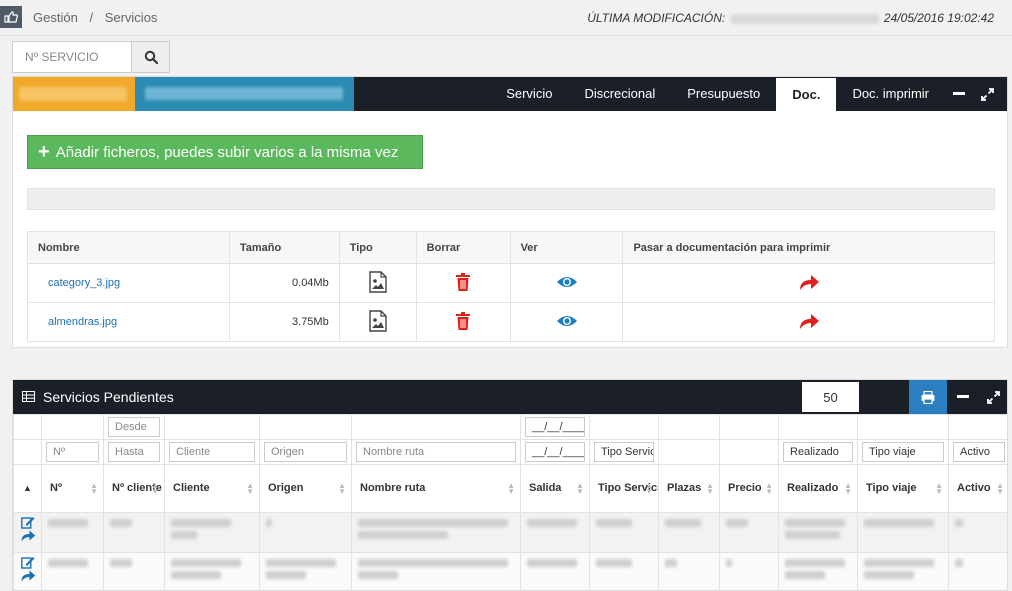  What do you see at coordinates (99, 17) in the screenshot?
I see `breadcrumb: Gestión / Servicios` at bounding box center [99, 17].